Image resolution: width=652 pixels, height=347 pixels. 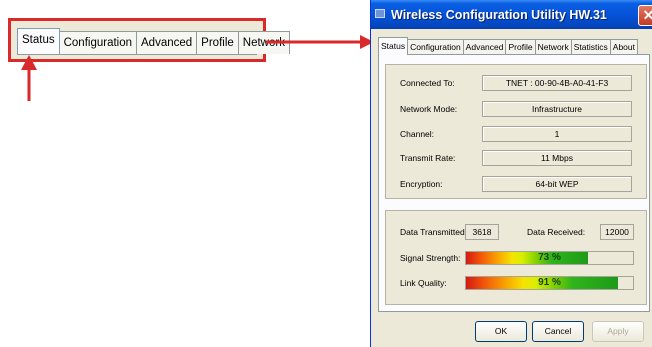 I want to click on tab-configuration: Configuration, so click(x=435, y=47).